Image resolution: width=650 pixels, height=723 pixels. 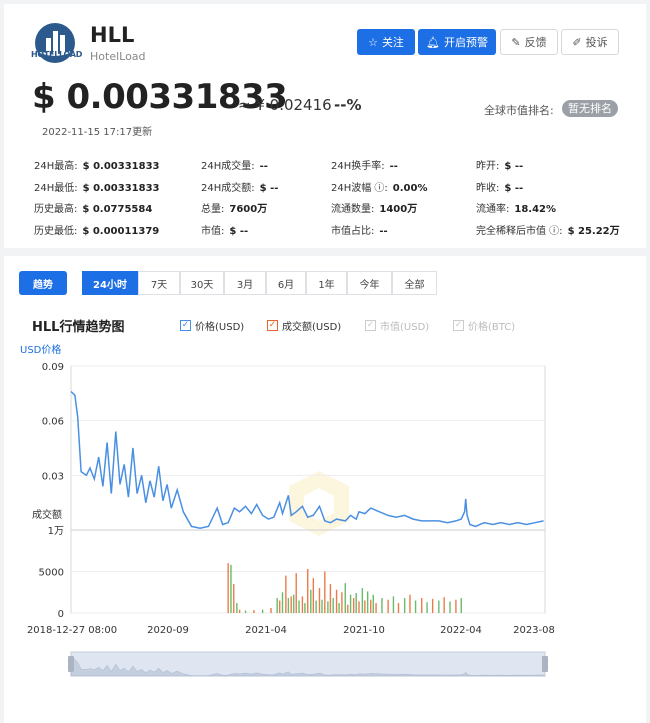 I want to click on stat-item: 流通数量: 1400万, so click(x=374, y=207).